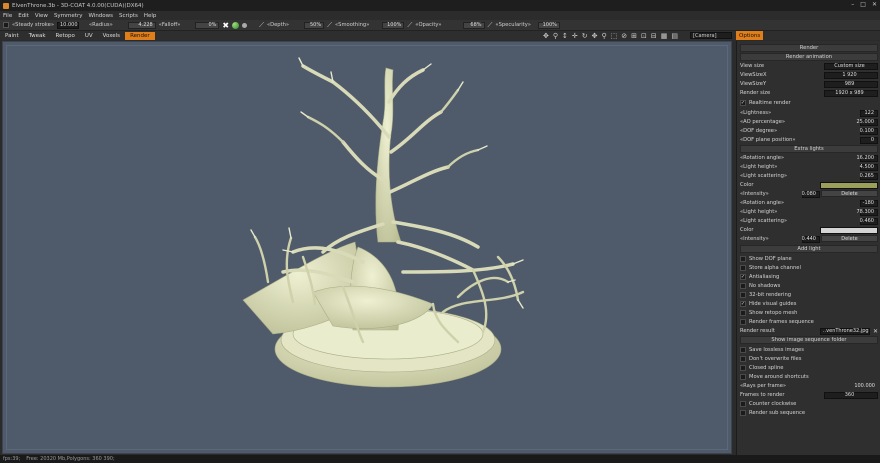  I want to click on view-size-select: Custom size, so click(851, 66).